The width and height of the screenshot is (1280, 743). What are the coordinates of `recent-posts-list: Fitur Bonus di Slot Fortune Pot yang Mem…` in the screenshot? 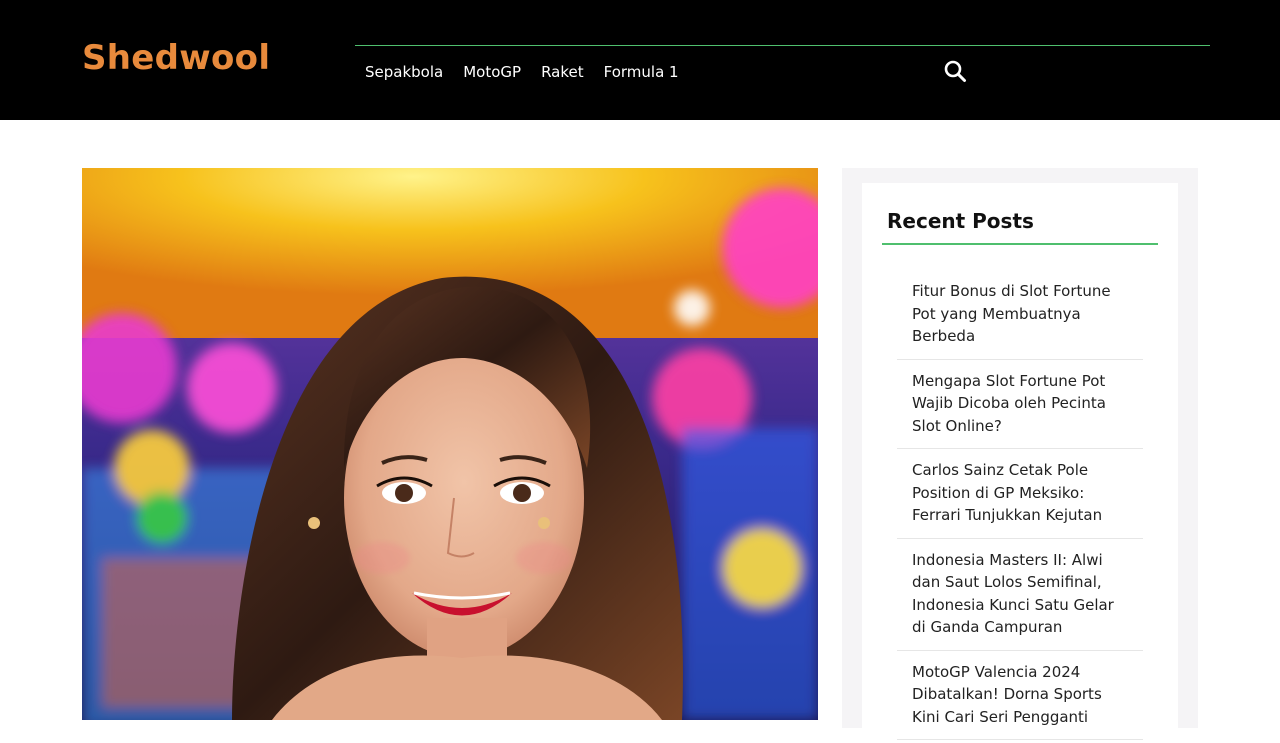 It's located at (1020, 507).